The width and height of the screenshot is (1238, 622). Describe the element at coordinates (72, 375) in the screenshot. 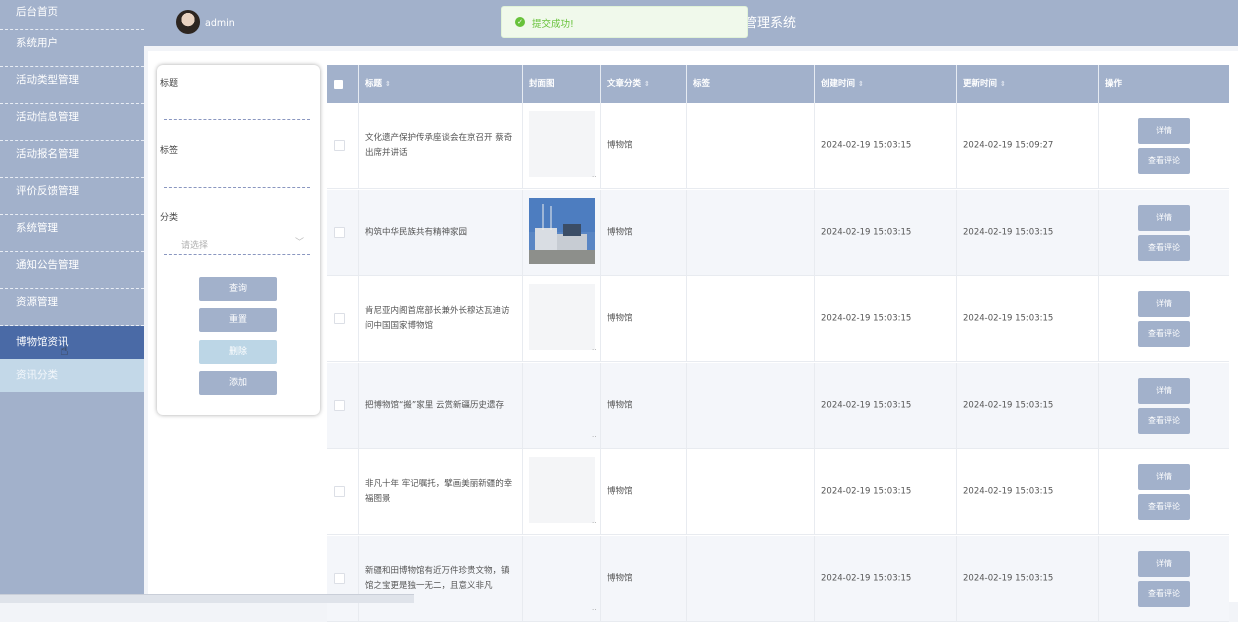

I see `sidebar-item-news-categories: 资讯分类` at that location.